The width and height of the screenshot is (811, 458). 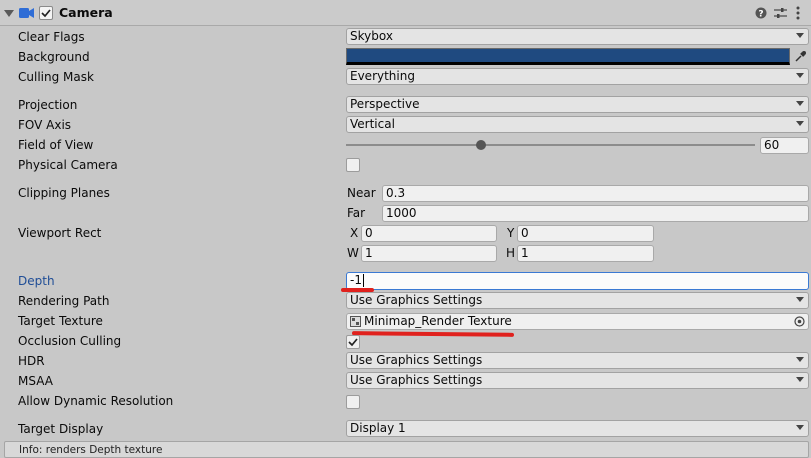 What do you see at coordinates (568, 56) in the screenshot?
I see `background-color-swatch` at bounding box center [568, 56].